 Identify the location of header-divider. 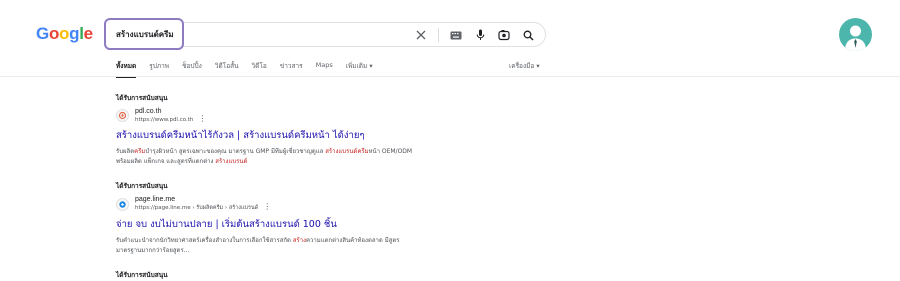
(450, 76).